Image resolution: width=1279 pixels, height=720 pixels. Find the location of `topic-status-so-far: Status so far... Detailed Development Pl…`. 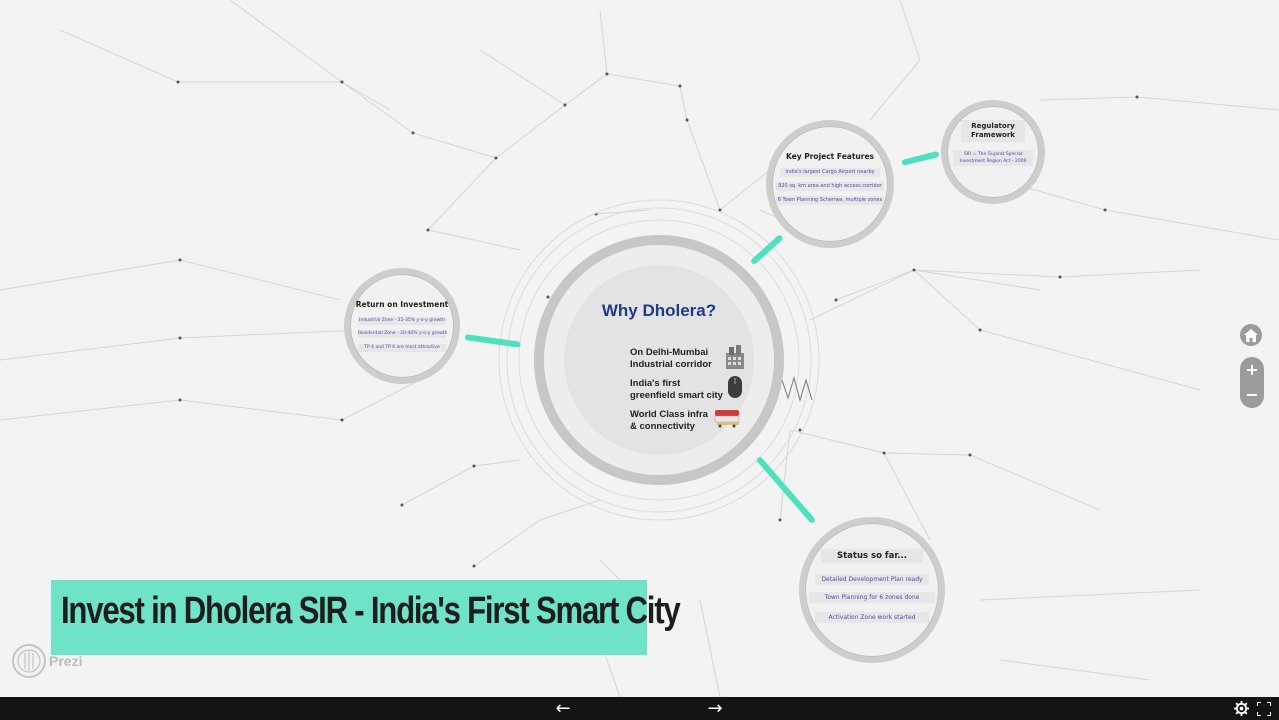

topic-status-so-far: Status so far... Detailed Development Pl… is located at coordinates (872, 590).